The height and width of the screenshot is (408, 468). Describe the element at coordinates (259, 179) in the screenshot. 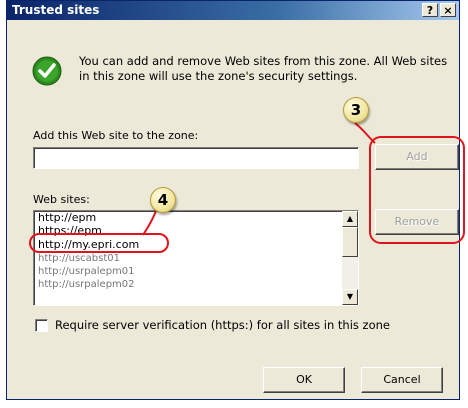

I see `annotation-arrows` at that location.